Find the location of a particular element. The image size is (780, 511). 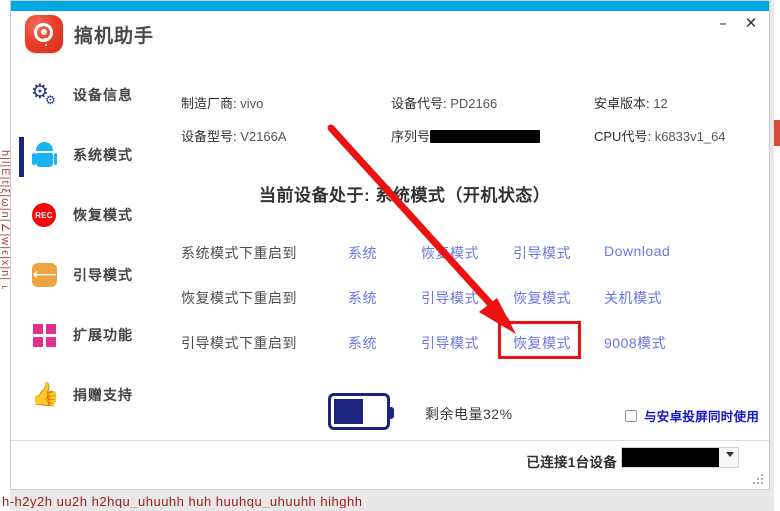

sidebar-item-donate: 👍 捐赠支持 is located at coordinates (94, 395).